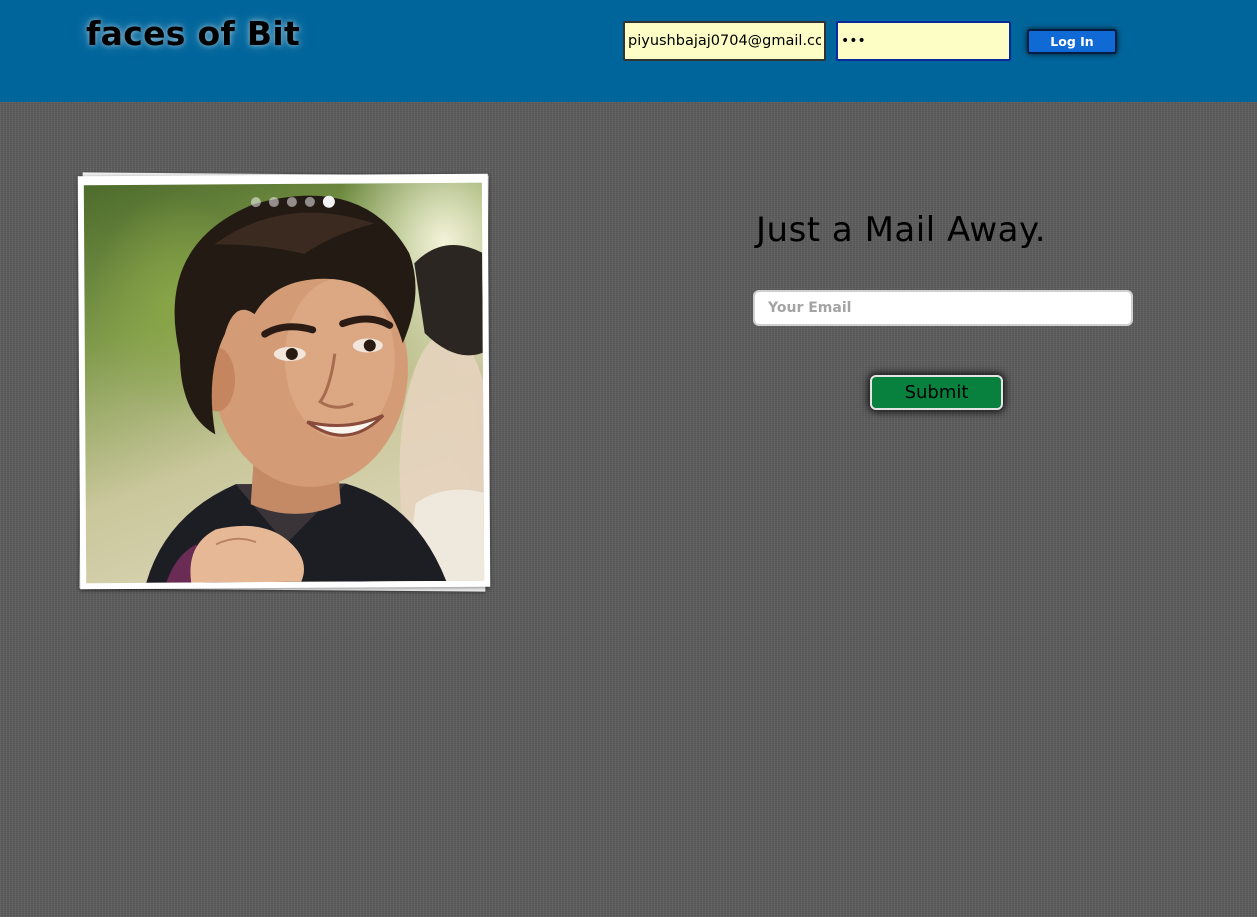  What do you see at coordinates (936, 392) in the screenshot?
I see `submit-button: Submit` at bounding box center [936, 392].